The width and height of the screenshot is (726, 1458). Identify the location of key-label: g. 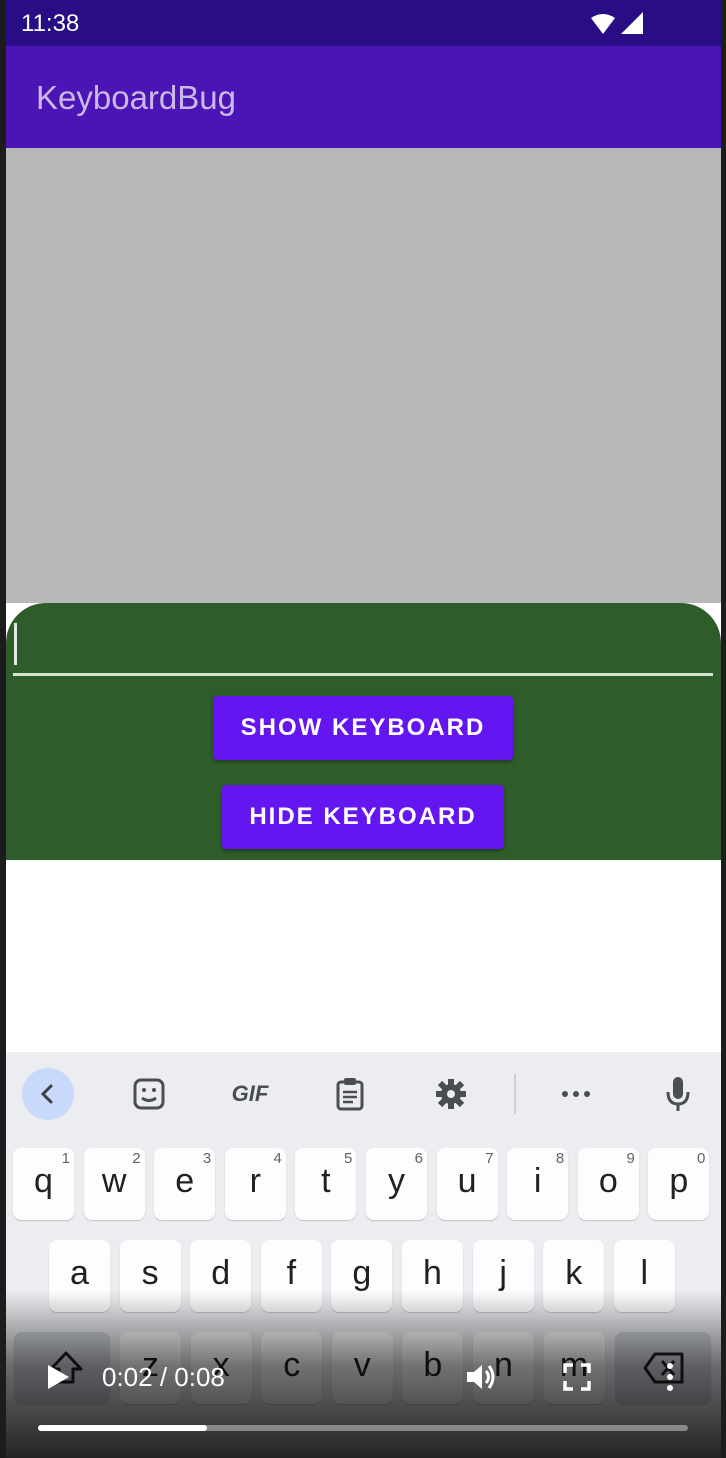
(362, 1273).